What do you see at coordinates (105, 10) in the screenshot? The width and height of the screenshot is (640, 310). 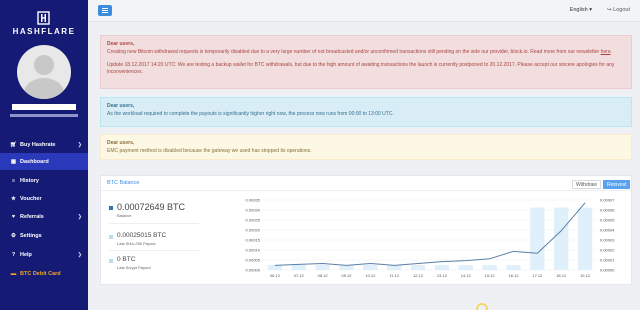 I see `menu-toggle-button` at bounding box center [105, 10].